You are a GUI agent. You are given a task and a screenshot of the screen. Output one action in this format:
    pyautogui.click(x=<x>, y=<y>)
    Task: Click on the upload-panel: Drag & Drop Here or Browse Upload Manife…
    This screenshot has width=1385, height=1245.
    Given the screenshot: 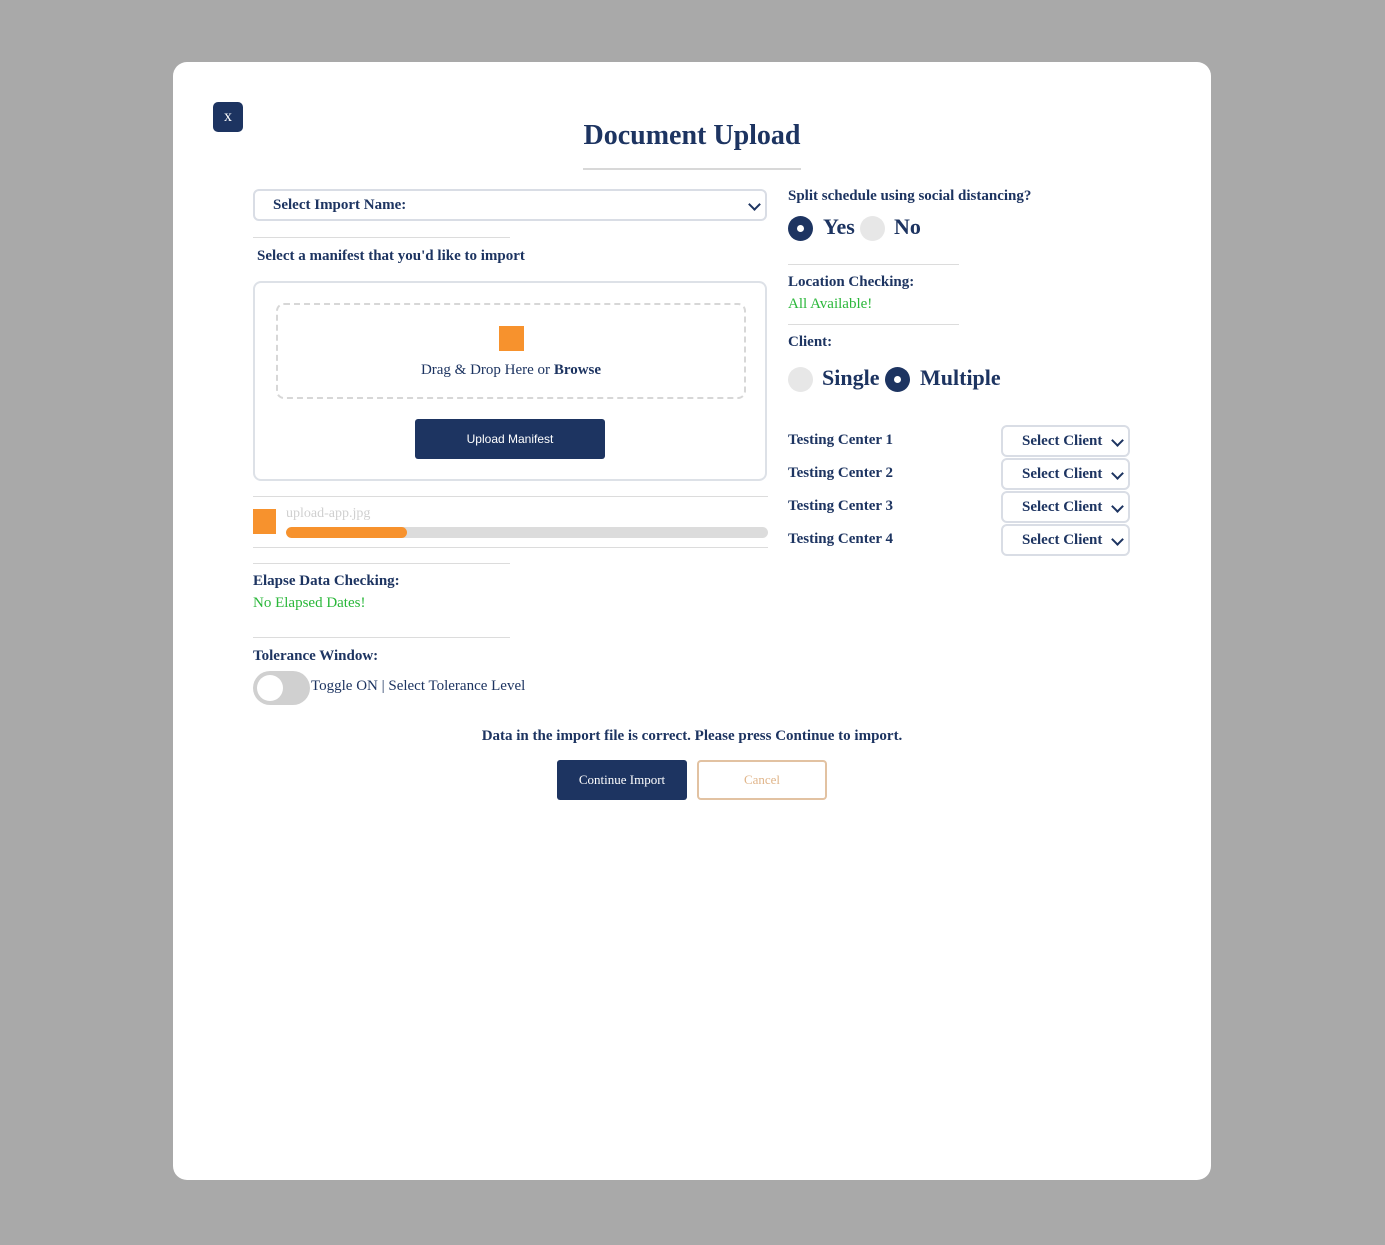 What is the action you would take?
    pyautogui.click(x=510, y=381)
    